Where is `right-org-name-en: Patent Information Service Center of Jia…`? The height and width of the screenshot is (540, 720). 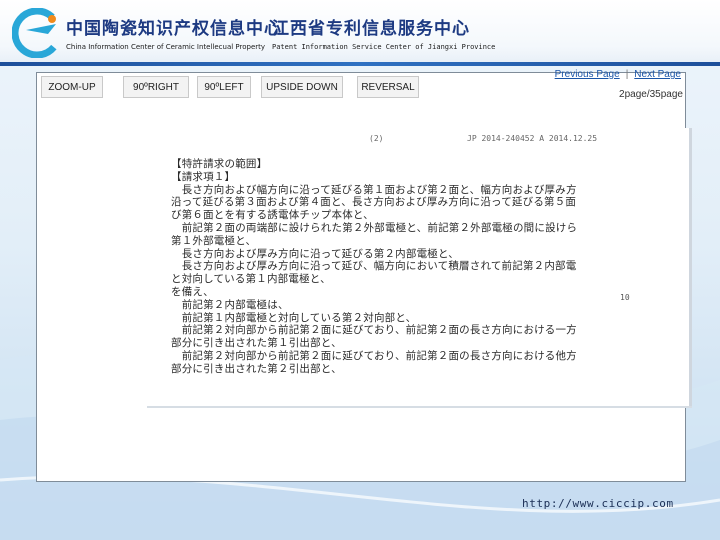 right-org-name-en: Patent Information Service Center of Jia… is located at coordinates (384, 47).